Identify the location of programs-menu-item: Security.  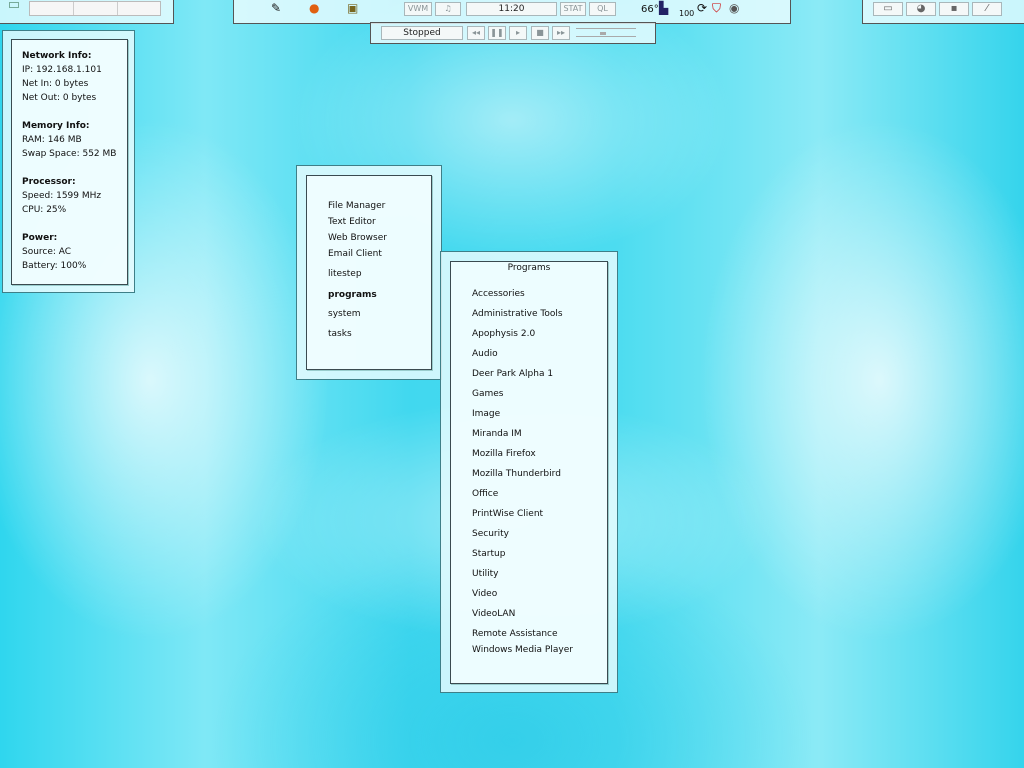
(490, 534).